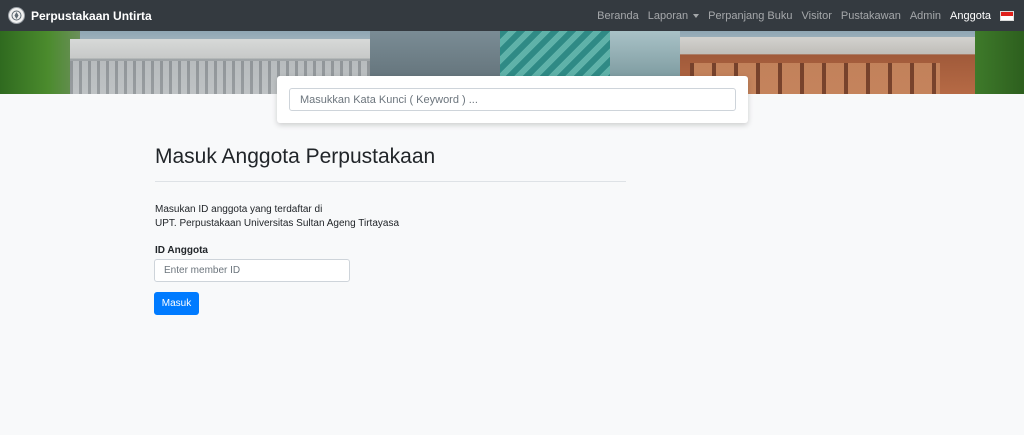 The width and height of the screenshot is (1024, 435). Describe the element at coordinates (817, 16) in the screenshot. I see `nav-item-visitor: Visitor` at that location.